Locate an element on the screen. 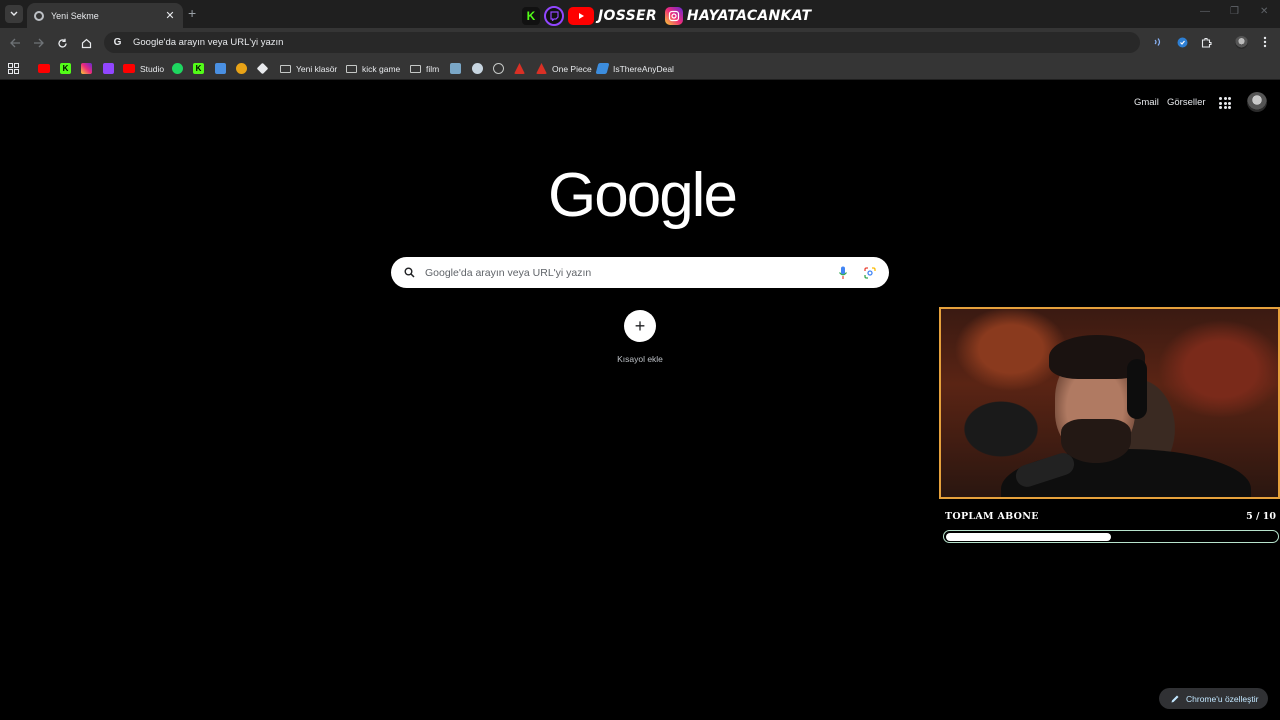 This screenshot has width=1280, height=720. spotify-icon is located at coordinates (177, 68).